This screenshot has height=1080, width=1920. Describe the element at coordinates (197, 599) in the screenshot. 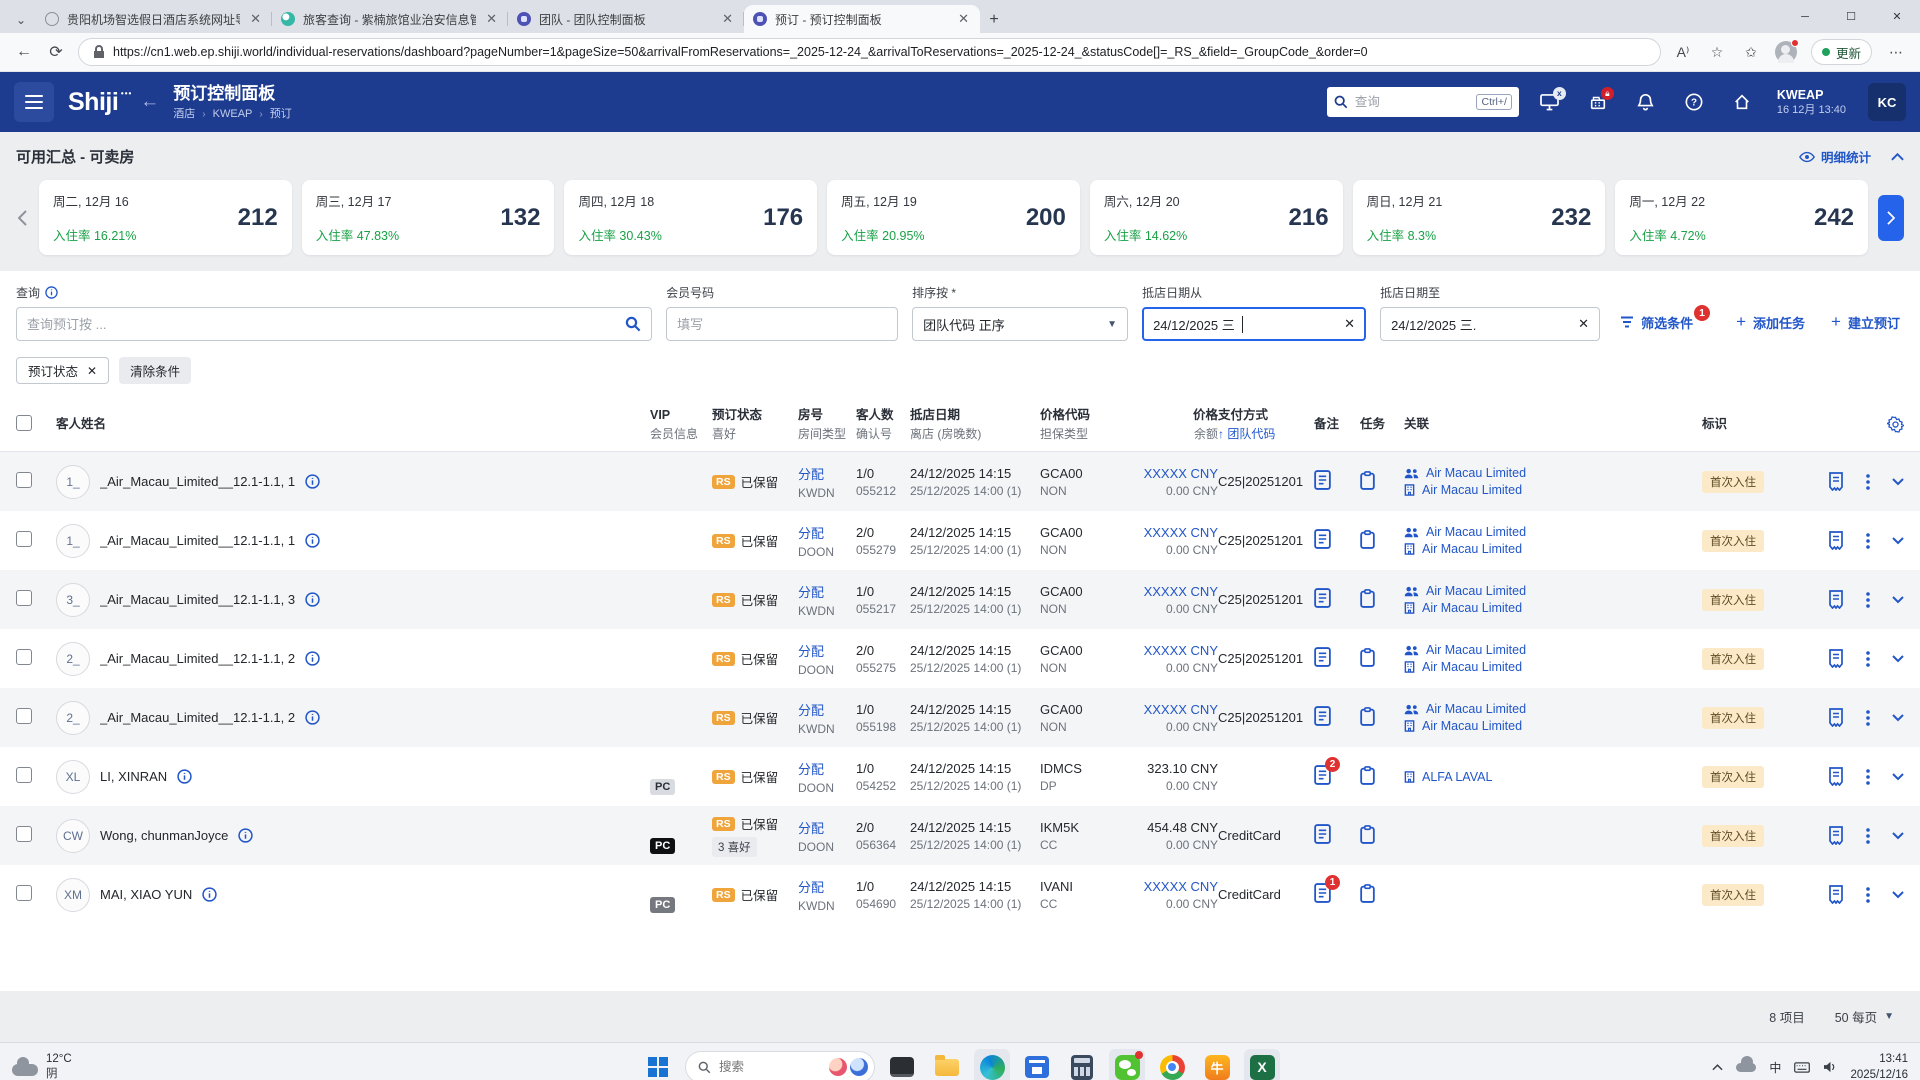

I see `guest-name: _Air_Macau_Limited__12.1-1.1, 3` at that location.